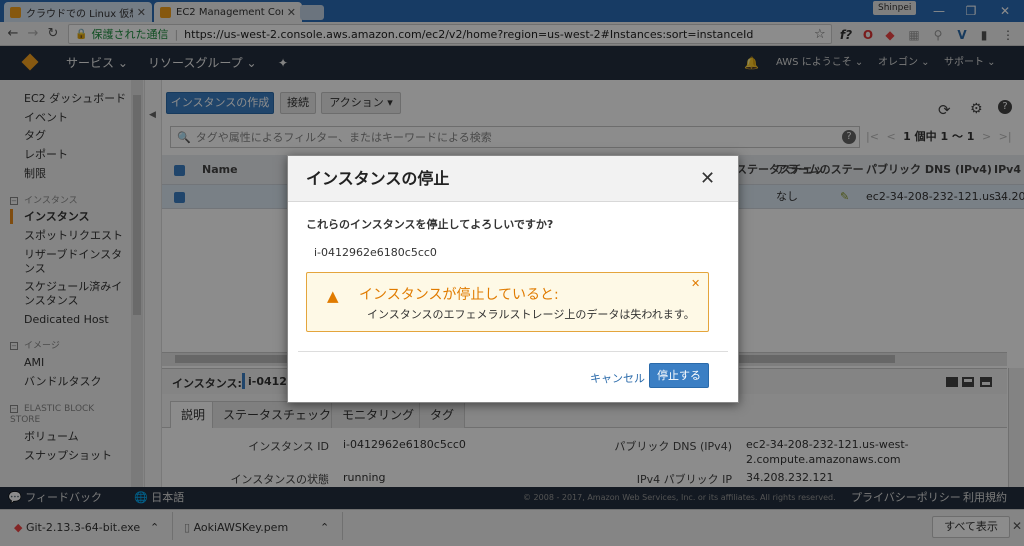 Image resolution: width=1024 pixels, height=546 pixels. I want to click on dialog-question: これらのインスタンスを停止してよろしいですか?, so click(430, 224).